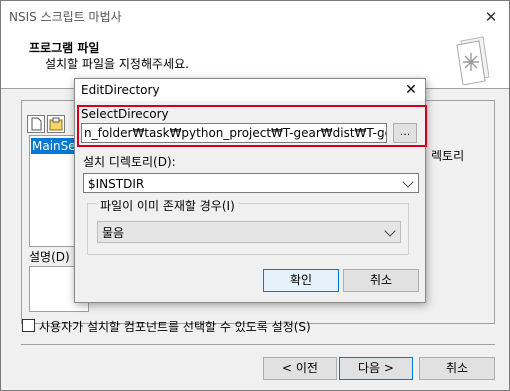 The image size is (510, 391). What do you see at coordinates (125, 114) in the screenshot?
I see `select-directory-label: SelectDirecory` at bounding box center [125, 114].